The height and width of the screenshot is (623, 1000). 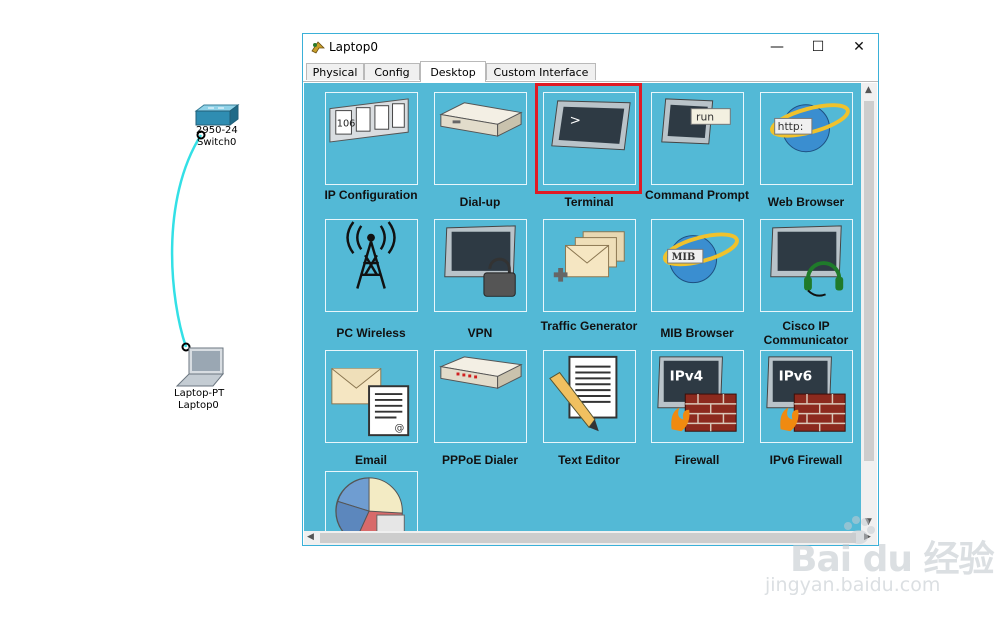 What do you see at coordinates (353, 47) in the screenshot?
I see `window-title: Laptop0` at bounding box center [353, 47].